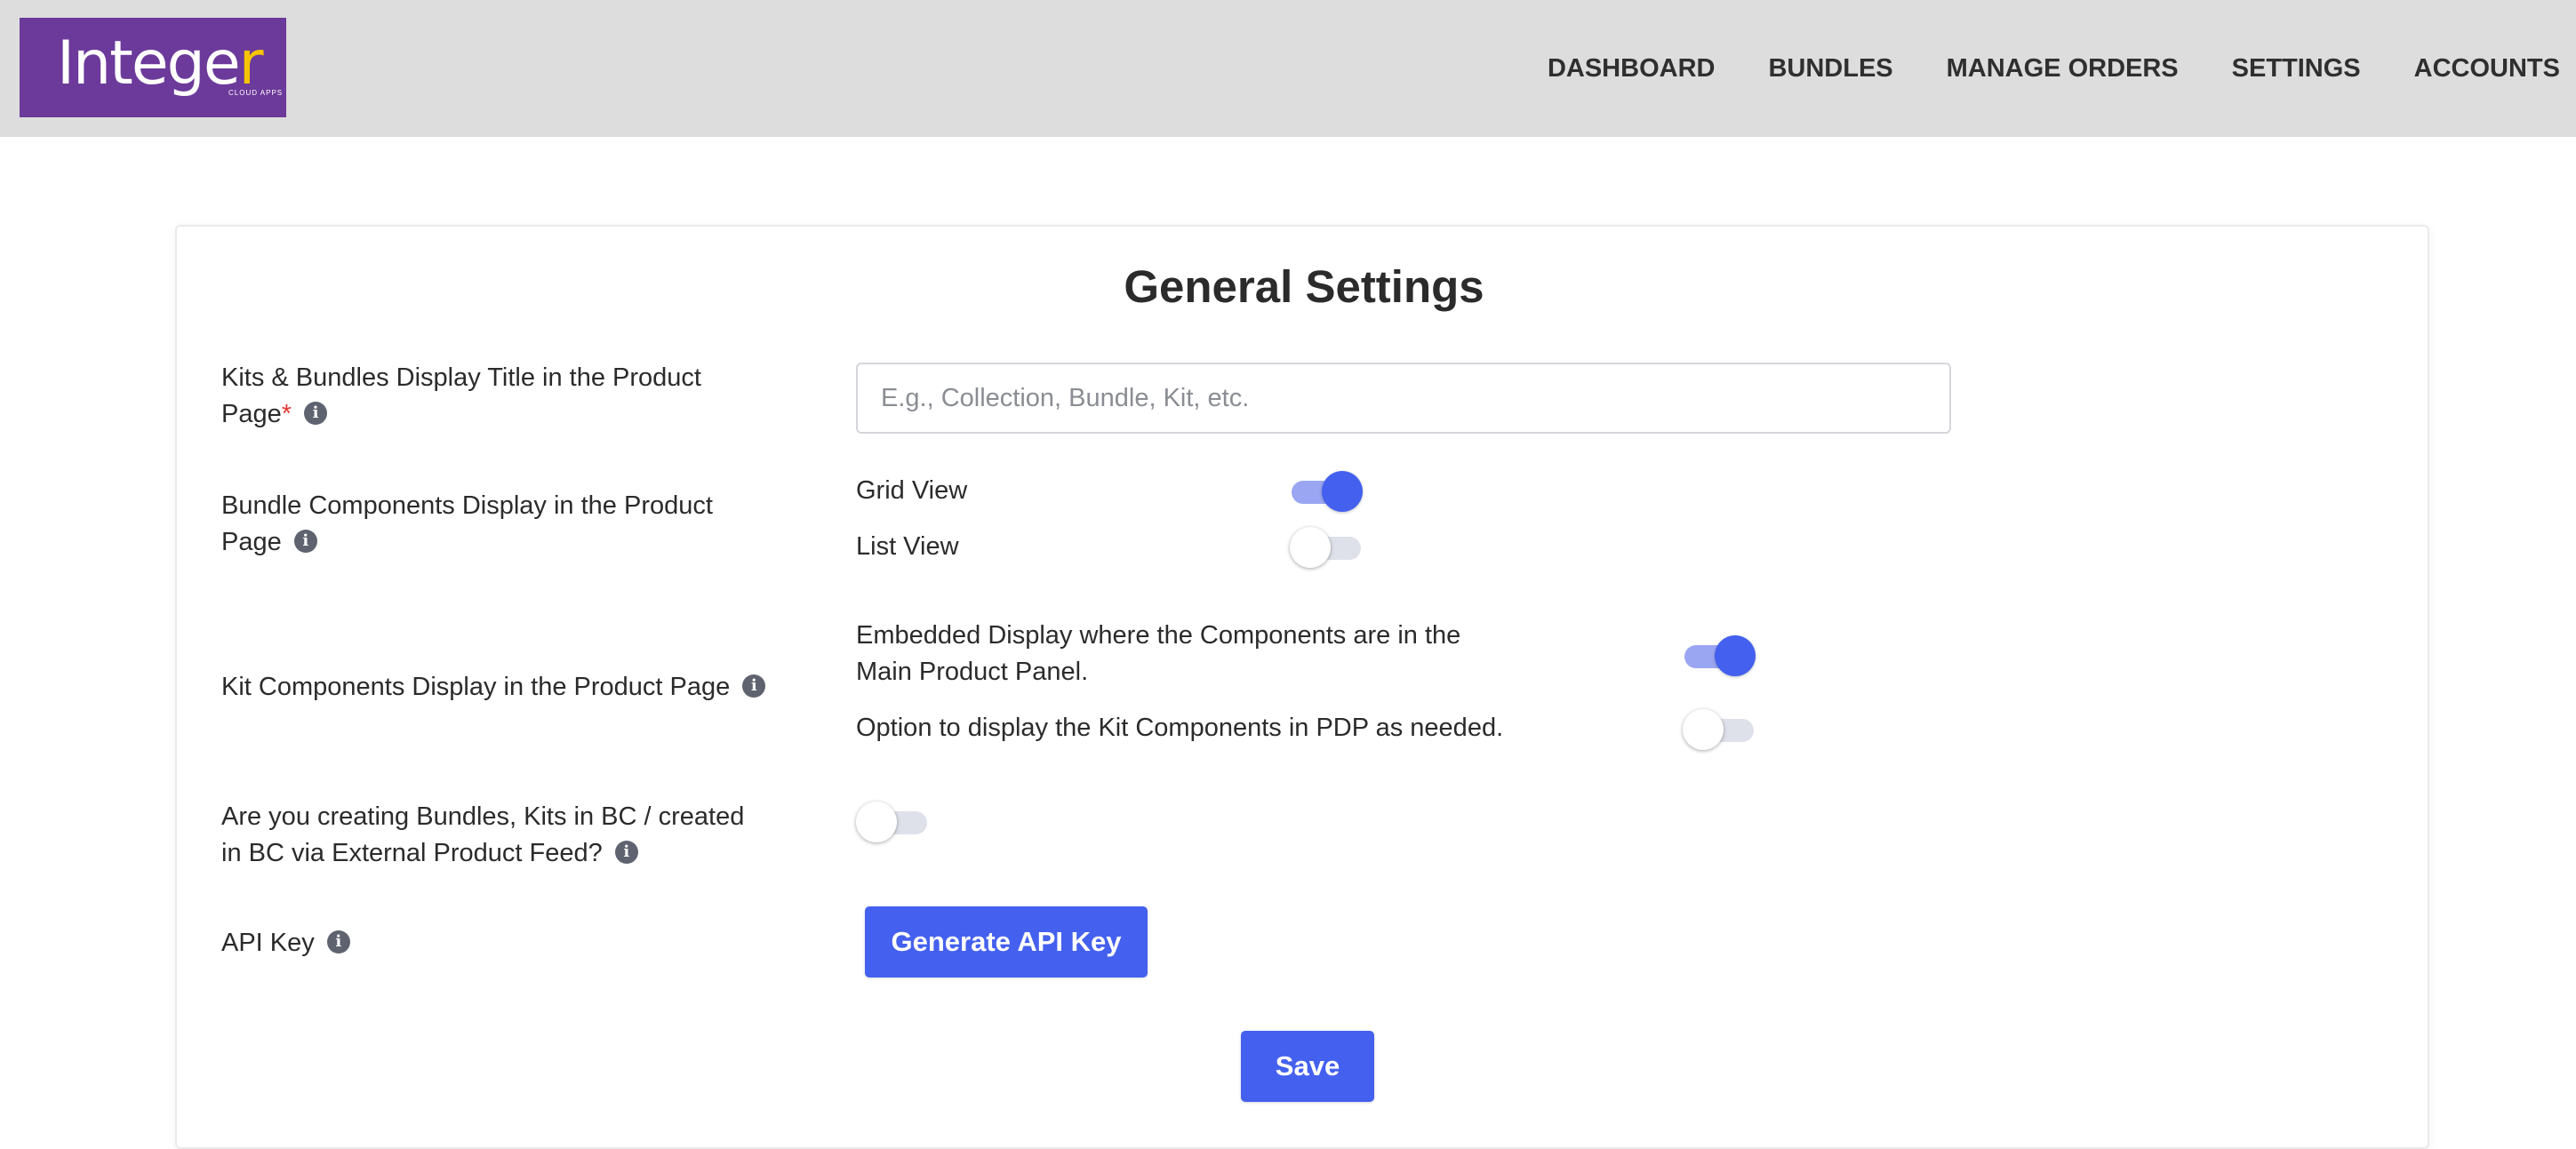  What do you see at coordinates (907, 546) in the screenshot?
I see `list-view-label: List View` at bounding box center [907, 546].